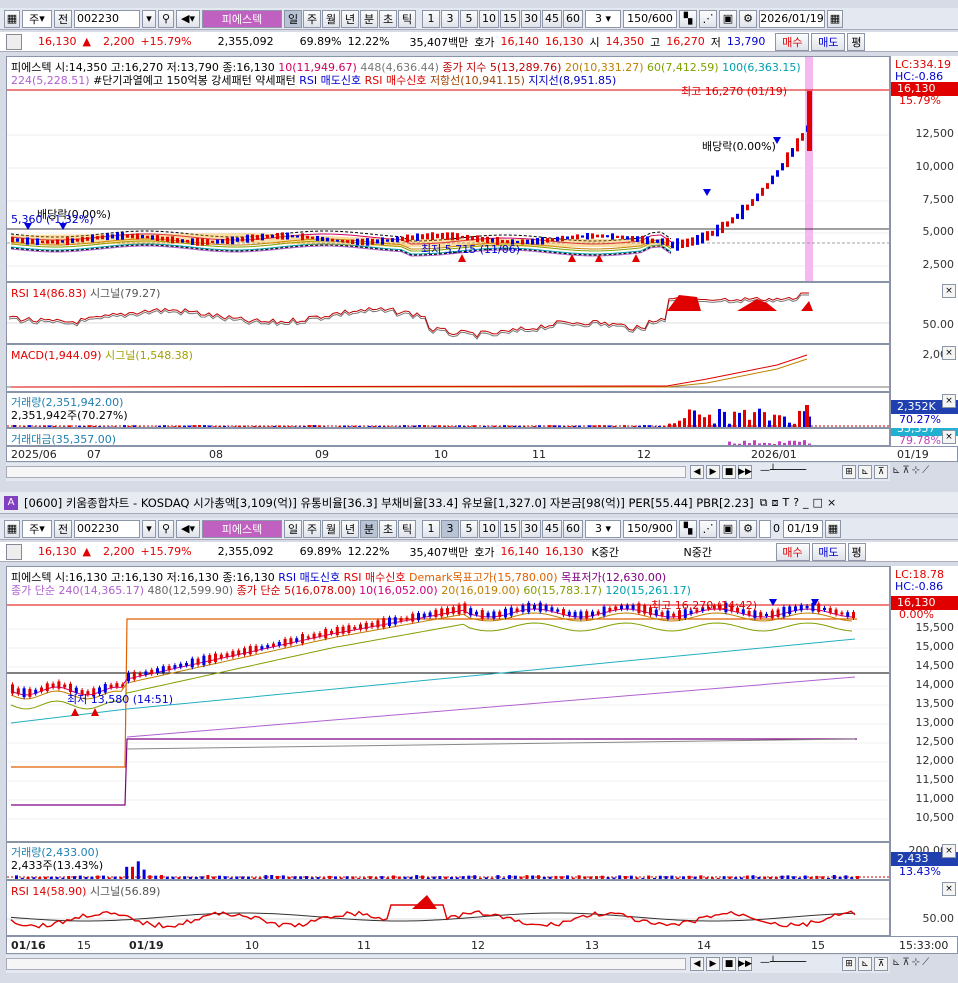 The height and width of the screenshot is (983, 958). Describe the element at coordinates (748, 18) in the screenshot. I see `gear-icon: ⚙` at that location.